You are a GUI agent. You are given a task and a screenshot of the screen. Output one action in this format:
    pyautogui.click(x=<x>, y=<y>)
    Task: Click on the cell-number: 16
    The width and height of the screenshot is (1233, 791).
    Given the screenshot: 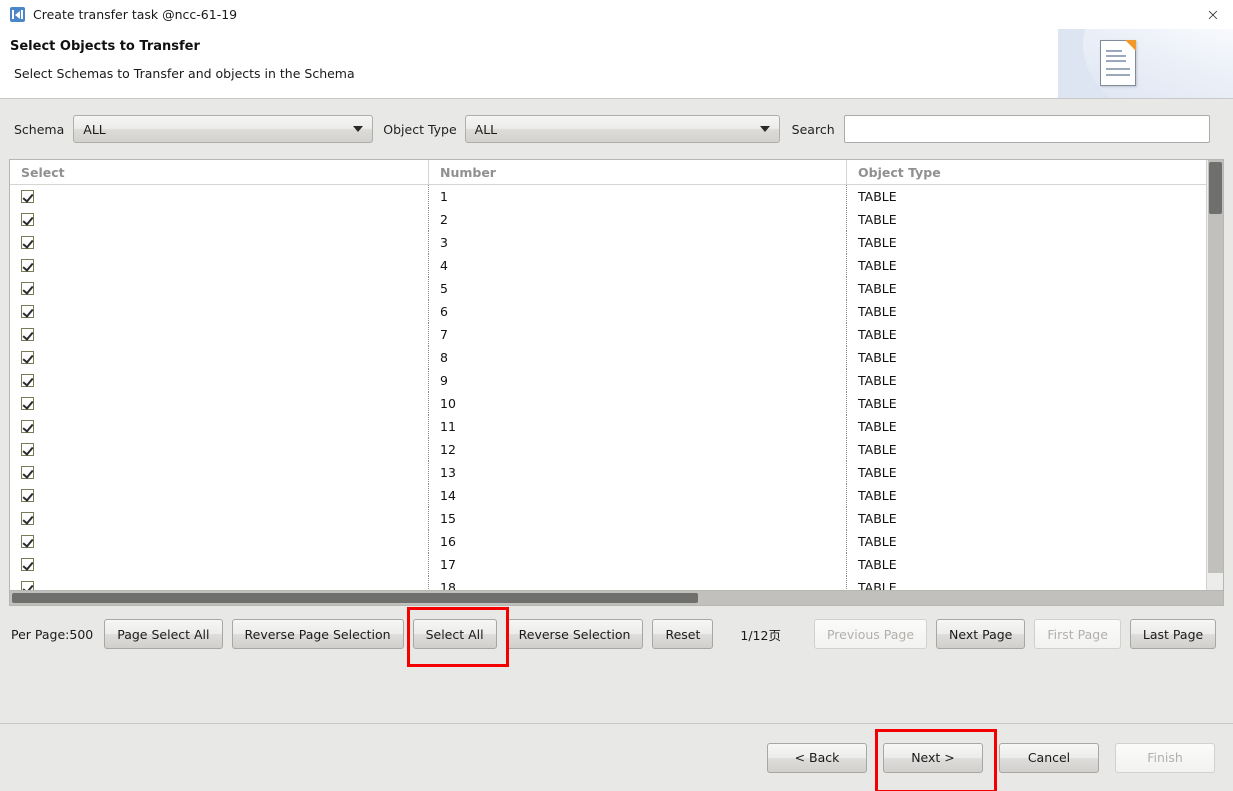 What is the action you would take?
    pyautogui.click(x=638, y=541)
    